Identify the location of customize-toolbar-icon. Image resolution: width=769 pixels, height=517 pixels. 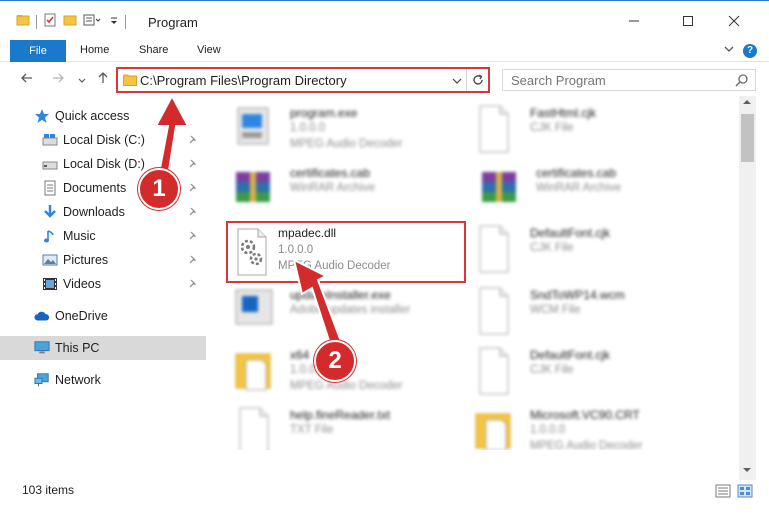
(114, 21).